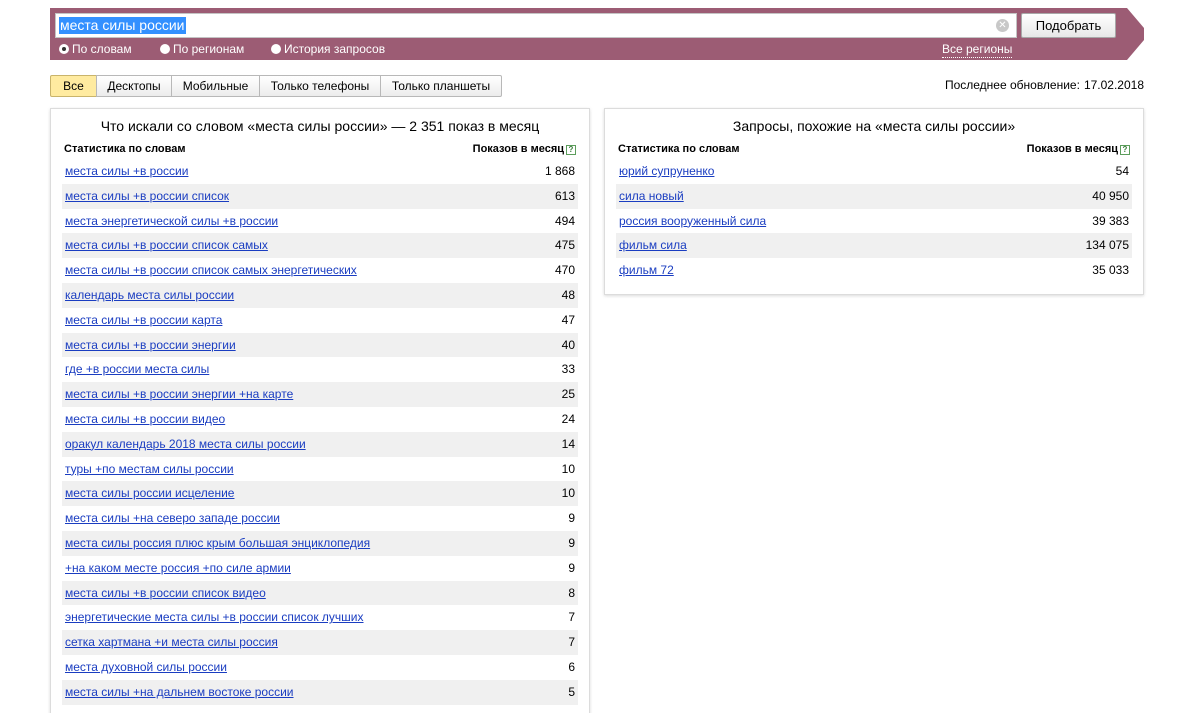  Describe the element at coordinates (441, 86) in the screenshot. I see `tab-tablets-only: Только планшеты` at that location.